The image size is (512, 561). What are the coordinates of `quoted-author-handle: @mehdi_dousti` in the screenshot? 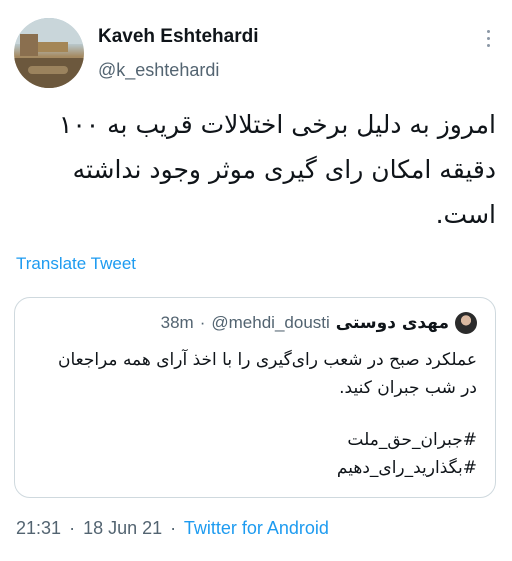 It's located at (270, 322).